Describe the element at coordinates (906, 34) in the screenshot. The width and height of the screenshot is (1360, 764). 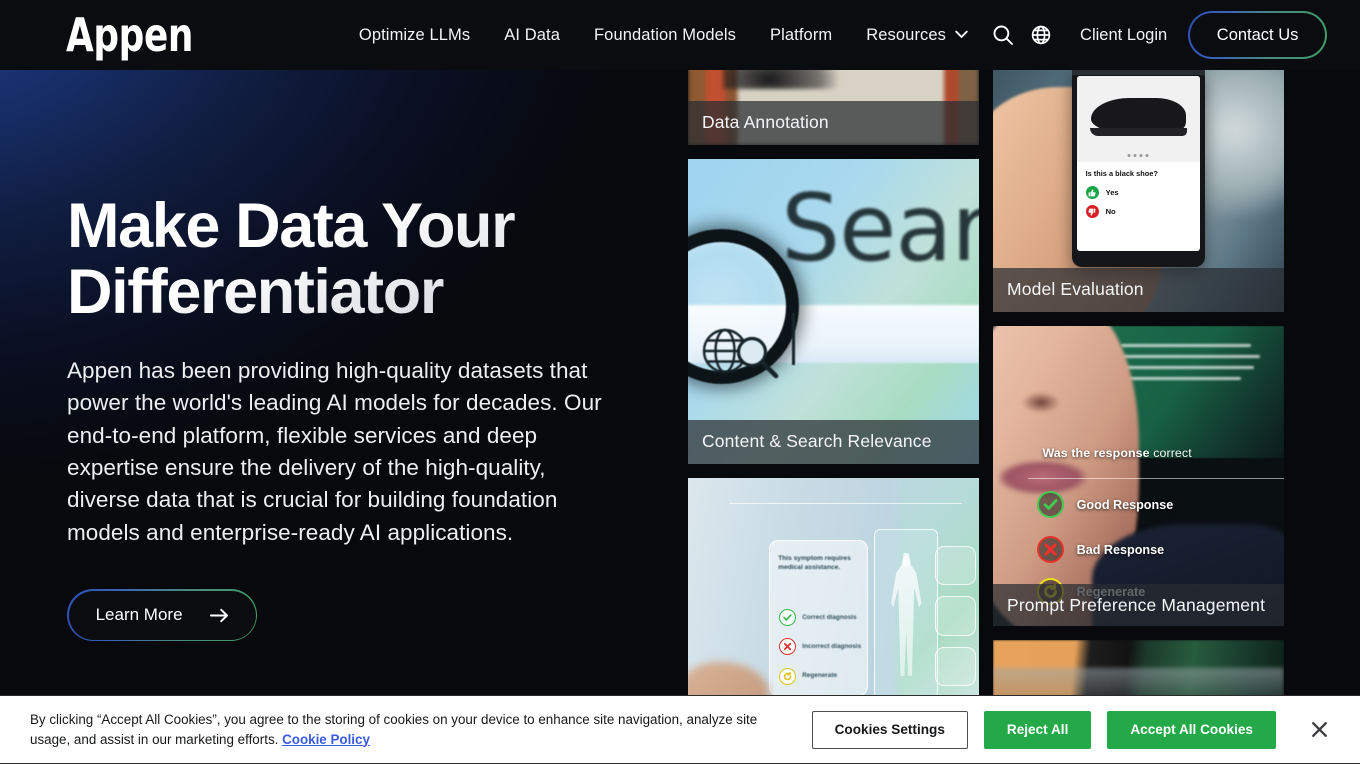
I see `nav-label: Resources` at that location.